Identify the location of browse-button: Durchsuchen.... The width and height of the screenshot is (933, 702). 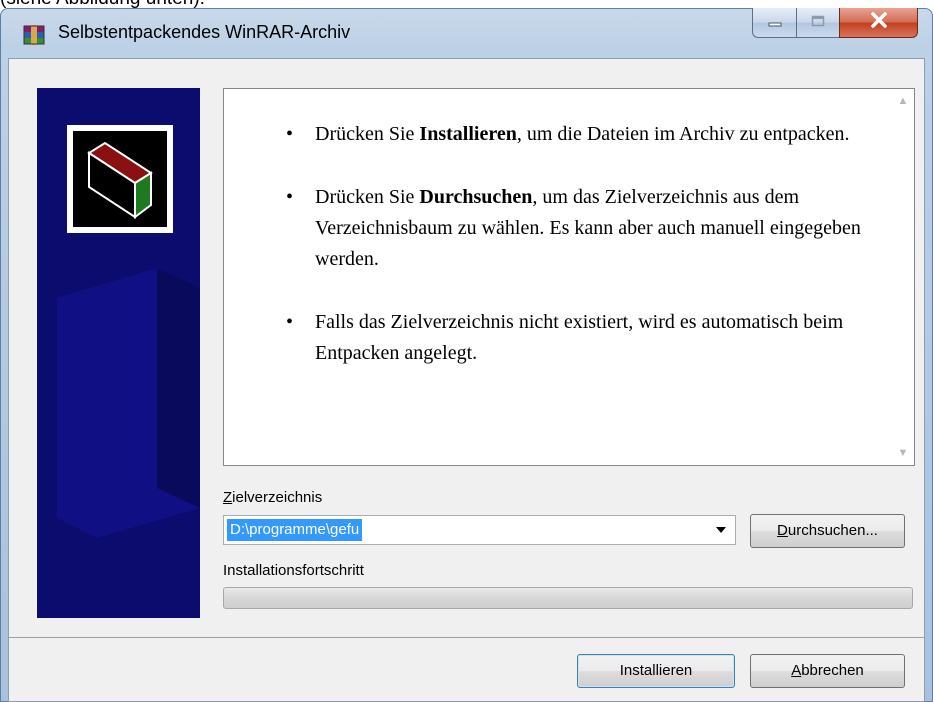
(827, 531).